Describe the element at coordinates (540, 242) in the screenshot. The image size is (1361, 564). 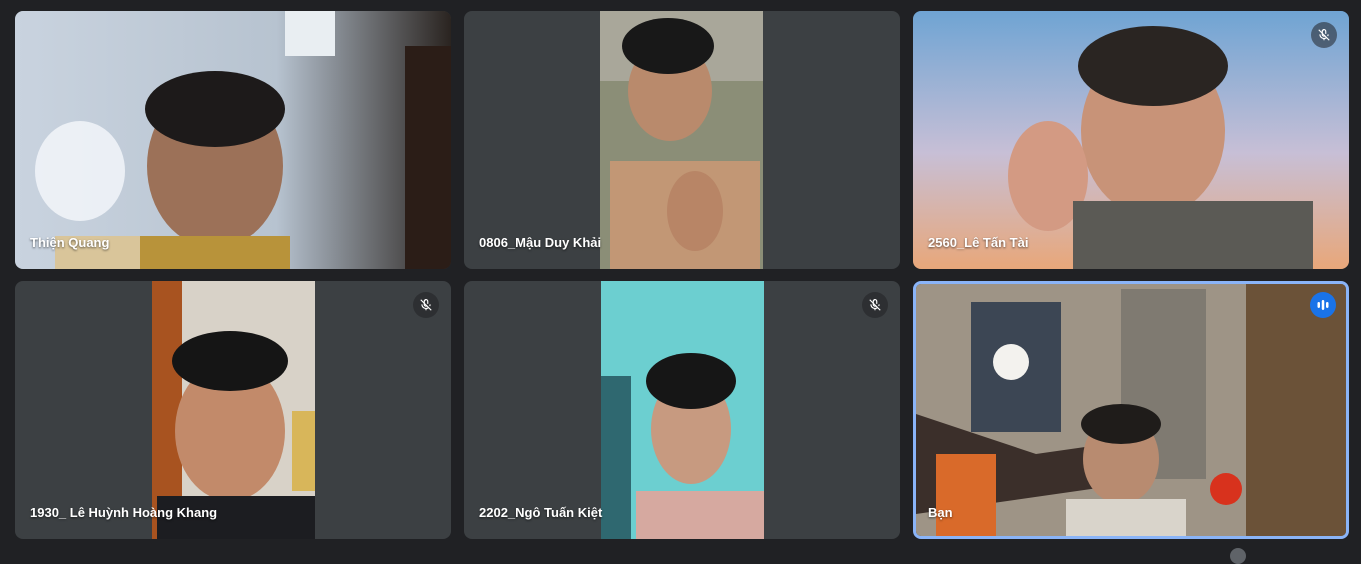
I see `participant-name: 0806_Mậu Duy Khải` at that location.